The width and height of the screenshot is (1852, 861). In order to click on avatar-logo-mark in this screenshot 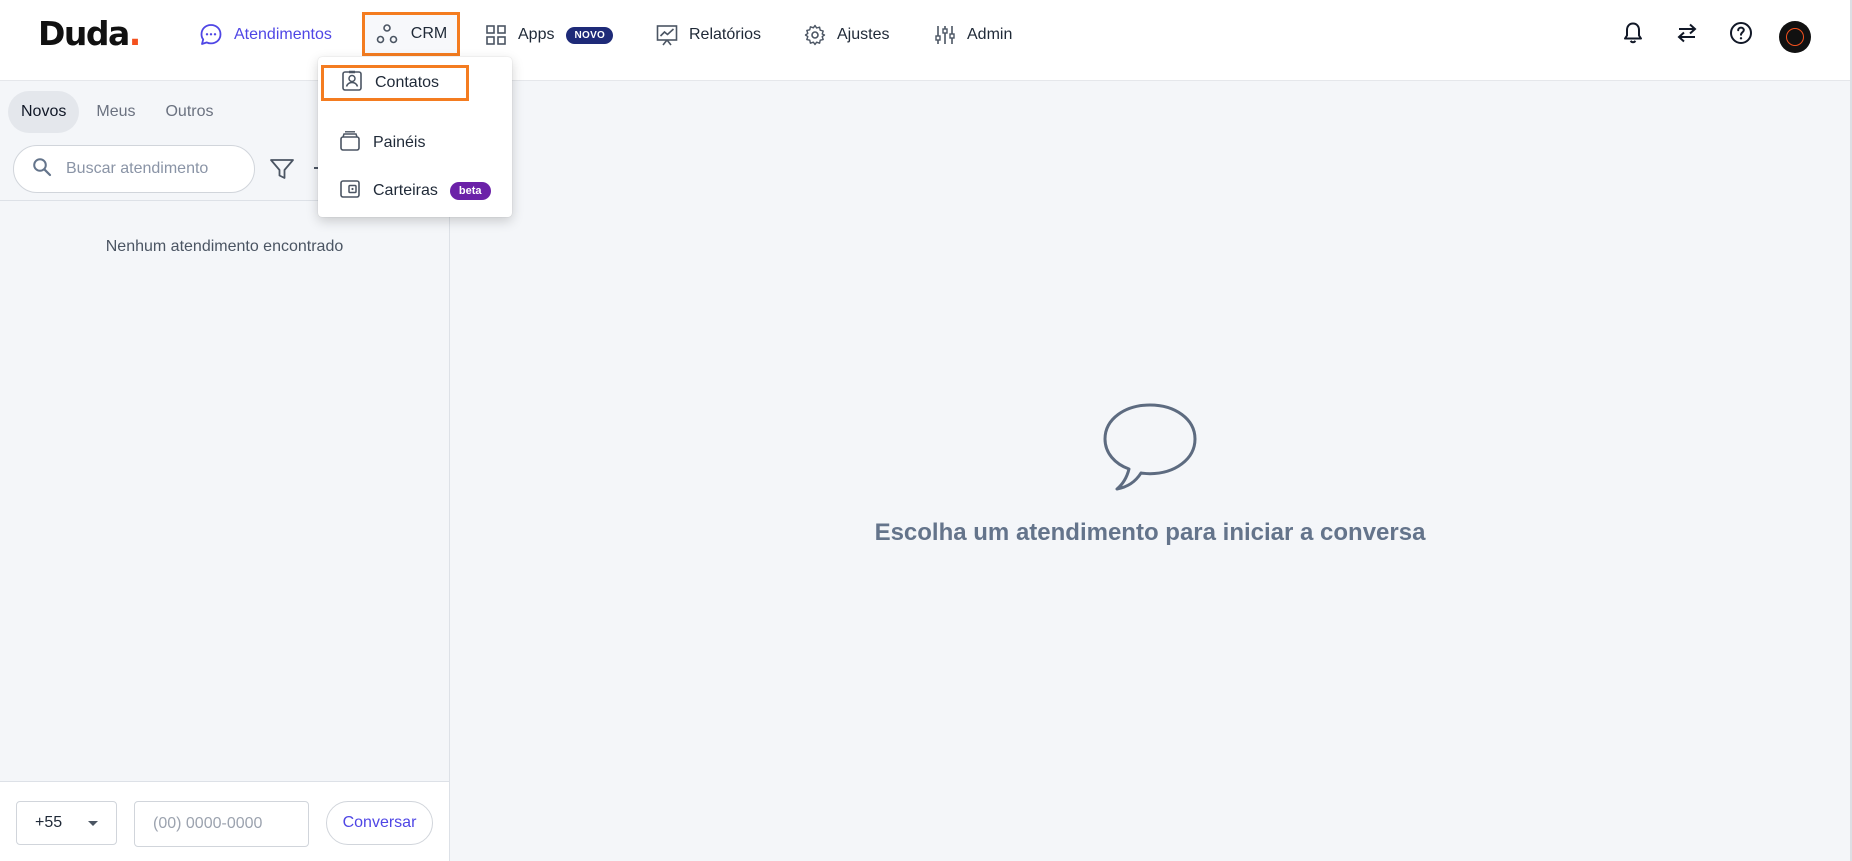, I will do `click(1795, 37)`.